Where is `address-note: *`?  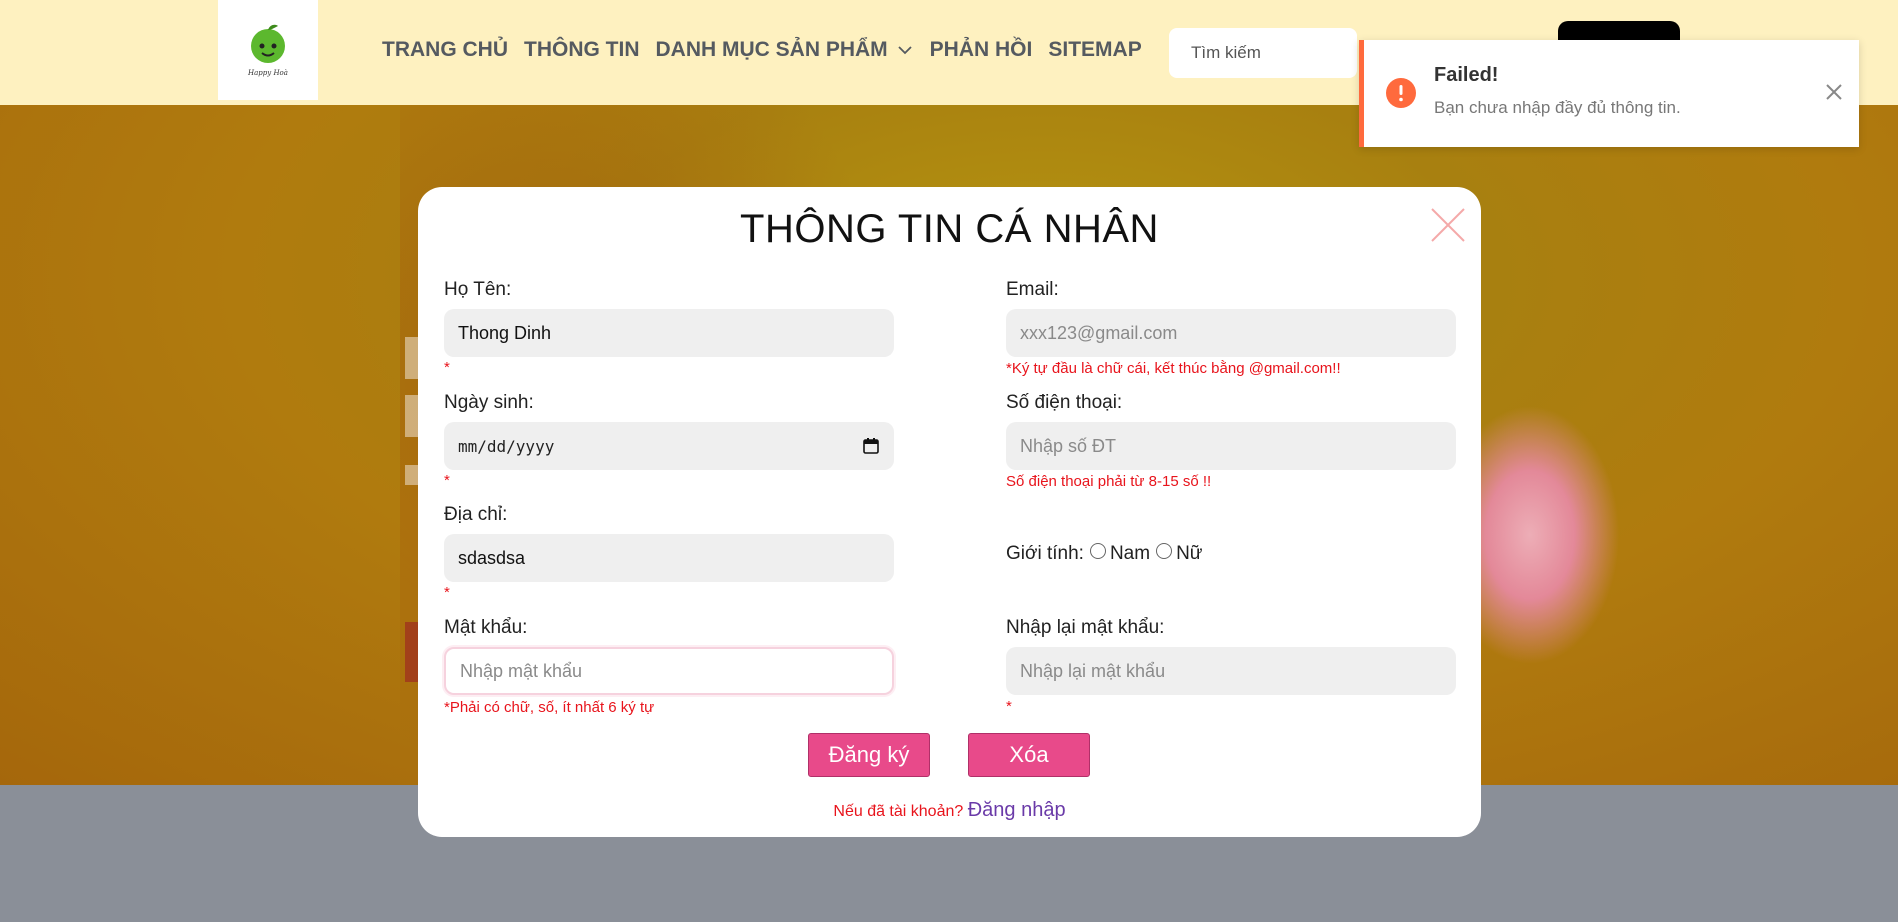 address-note: * is located at coordinates (447, 592).